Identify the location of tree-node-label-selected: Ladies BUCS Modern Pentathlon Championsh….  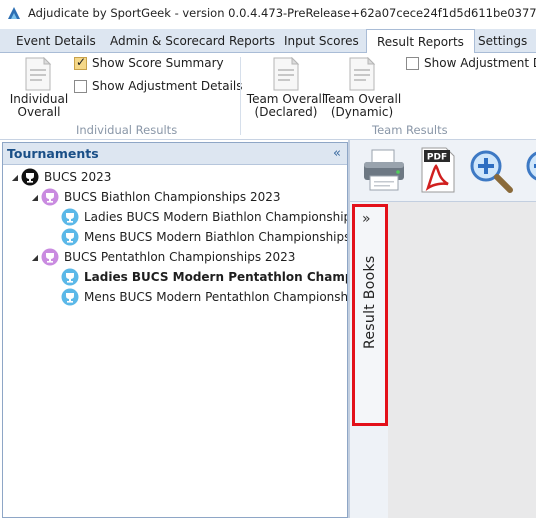
(215, 277).